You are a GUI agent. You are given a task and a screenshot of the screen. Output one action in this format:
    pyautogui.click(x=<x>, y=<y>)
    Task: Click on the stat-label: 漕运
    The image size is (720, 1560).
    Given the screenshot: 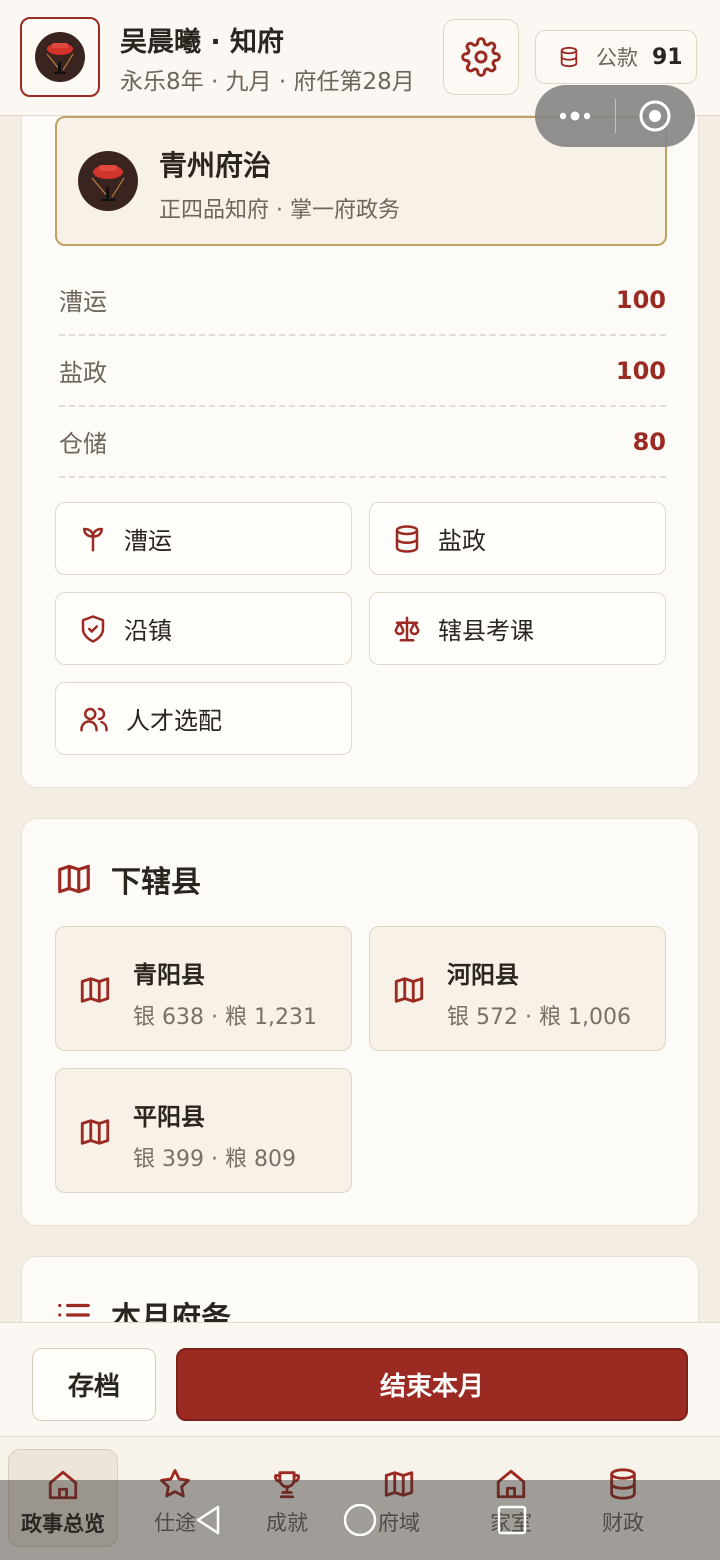 What is the action you would take?
    pyautogui.click(x=83, y=302)
    